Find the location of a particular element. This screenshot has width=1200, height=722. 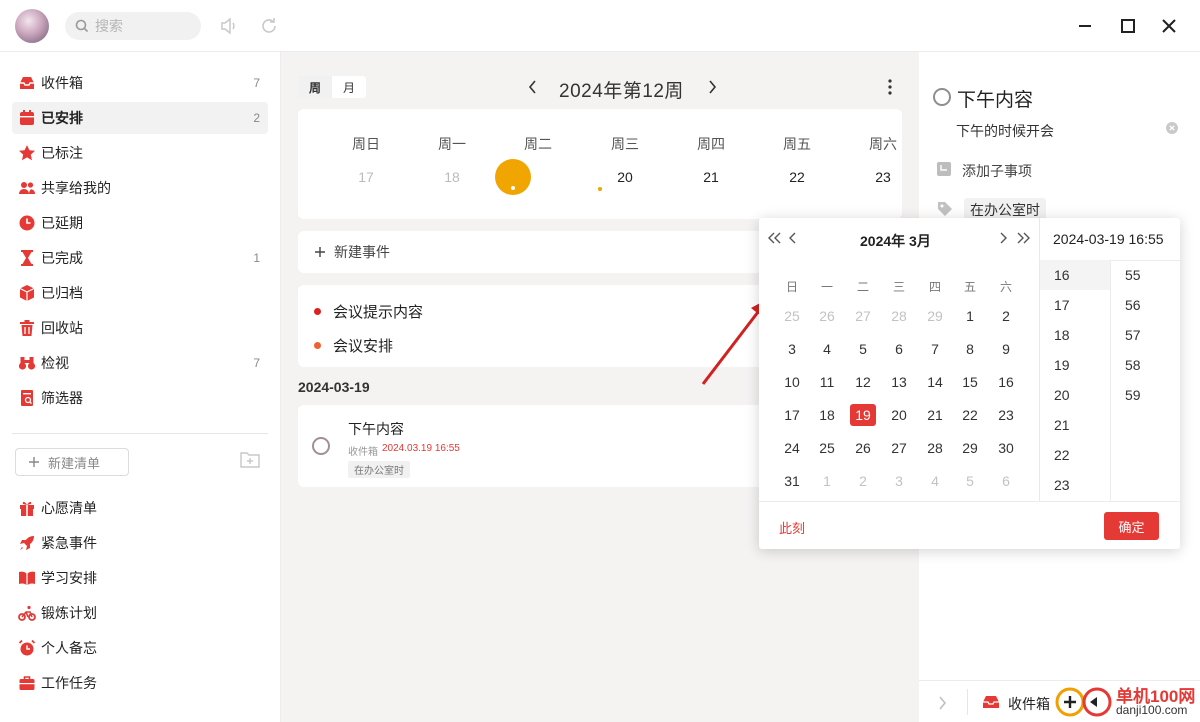

close-button is located at coordinates (1169, 26).